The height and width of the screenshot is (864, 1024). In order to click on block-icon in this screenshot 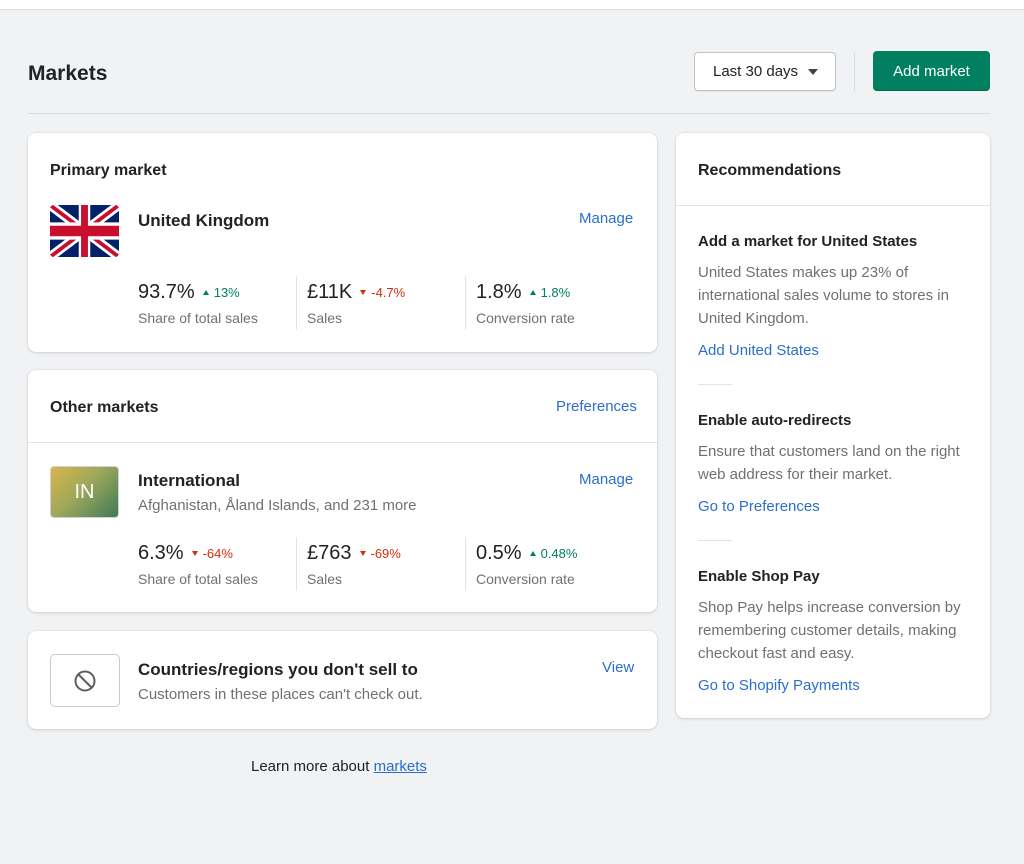, I will do `click(85, 680)`.